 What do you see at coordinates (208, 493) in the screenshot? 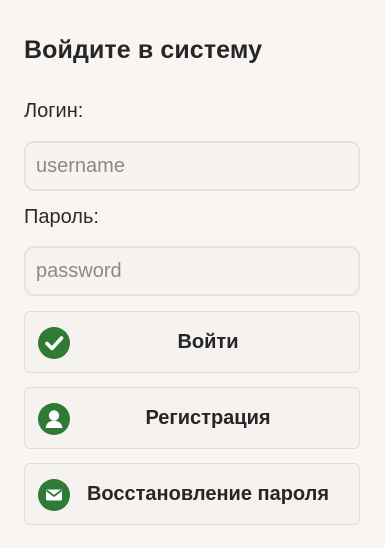
I see `restore-password-button-label: Восстановление пароля` at bounding box center [208, 493].